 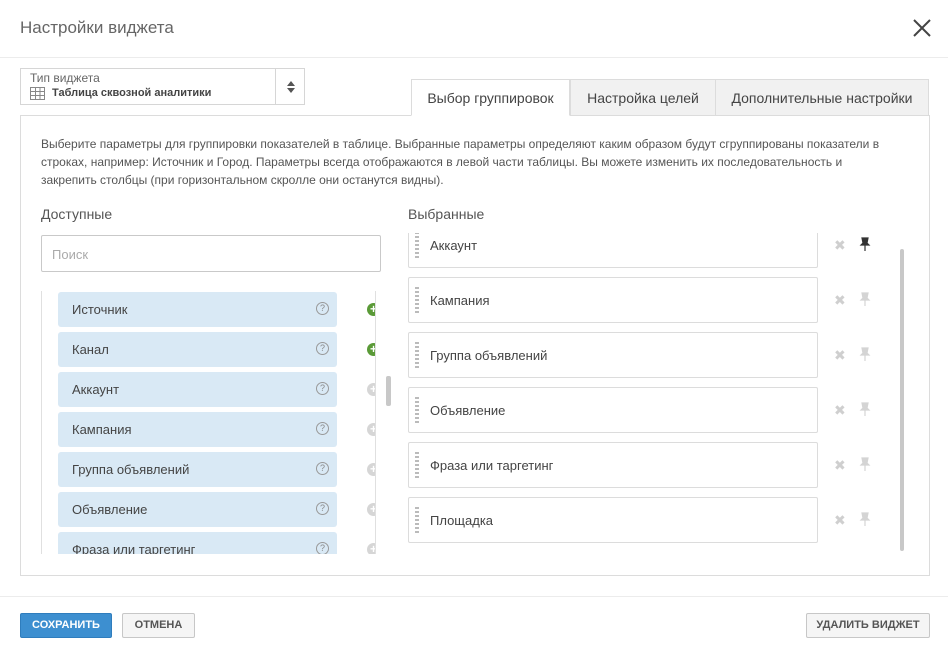 What do you see at coordinates (100, 309) in the screenshot?
I see `available-item-label: Источник` at bounding box center [100, 309].